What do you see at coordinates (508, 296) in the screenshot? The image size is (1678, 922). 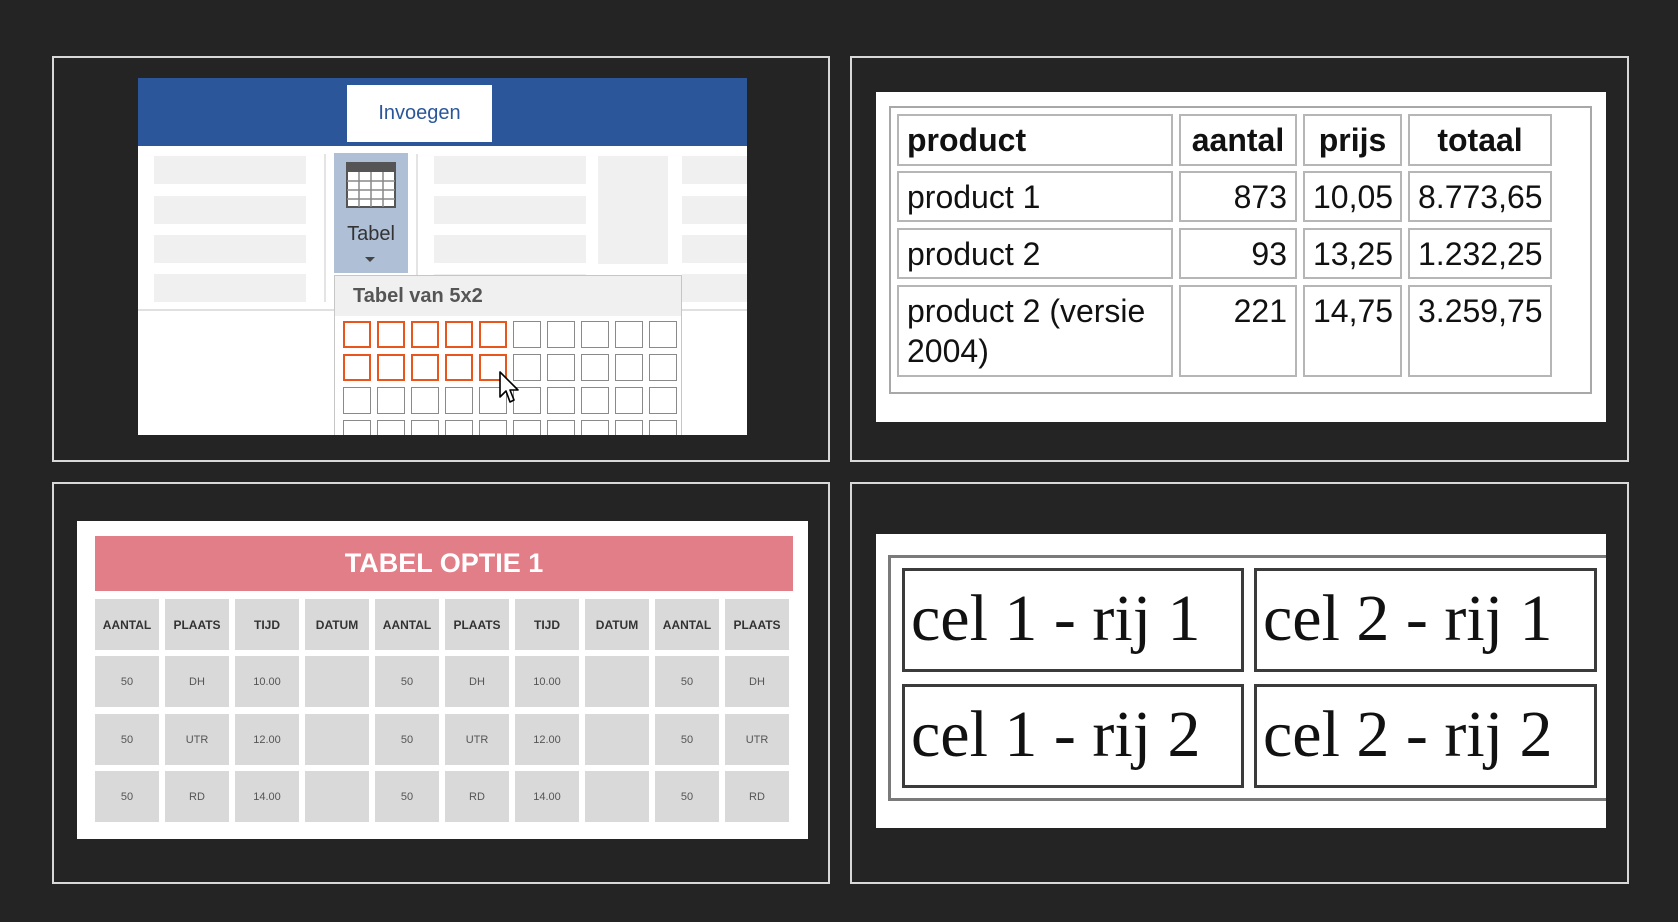 I see `dropdown-title: Tabel van 5x2` at bounding box center [508, 296].